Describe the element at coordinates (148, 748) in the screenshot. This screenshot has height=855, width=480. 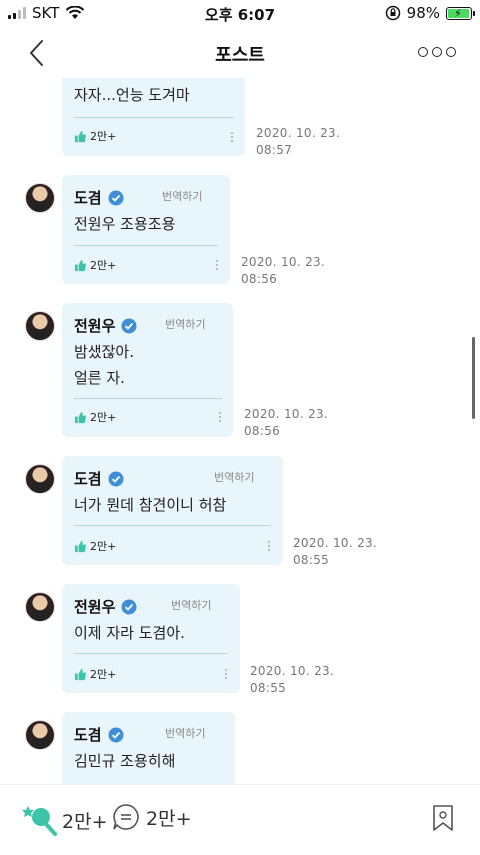
I see `comment-bubble: 도겸 번역하기 김민규 조용히해` at that location.